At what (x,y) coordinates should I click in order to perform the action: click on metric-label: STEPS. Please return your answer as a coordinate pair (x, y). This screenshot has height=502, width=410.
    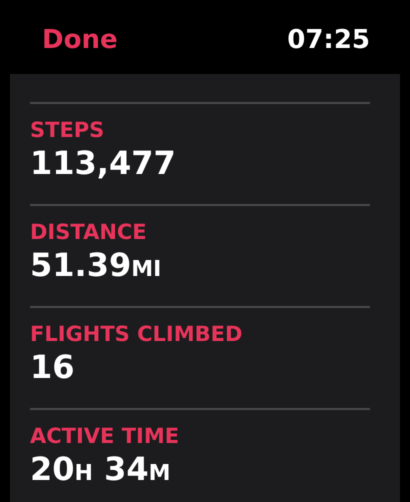
    Looking at the image, I should click on (68, 131).